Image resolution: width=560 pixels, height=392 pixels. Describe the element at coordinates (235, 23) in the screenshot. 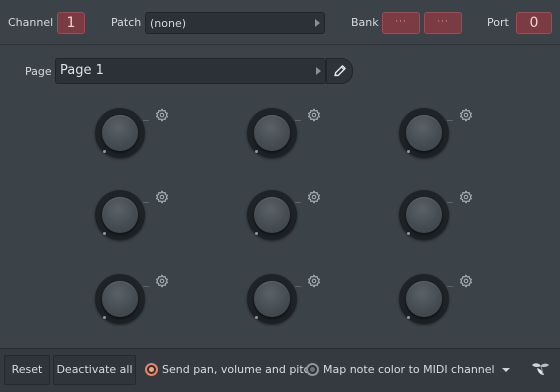

I see `patch-select: (none)` at that location.